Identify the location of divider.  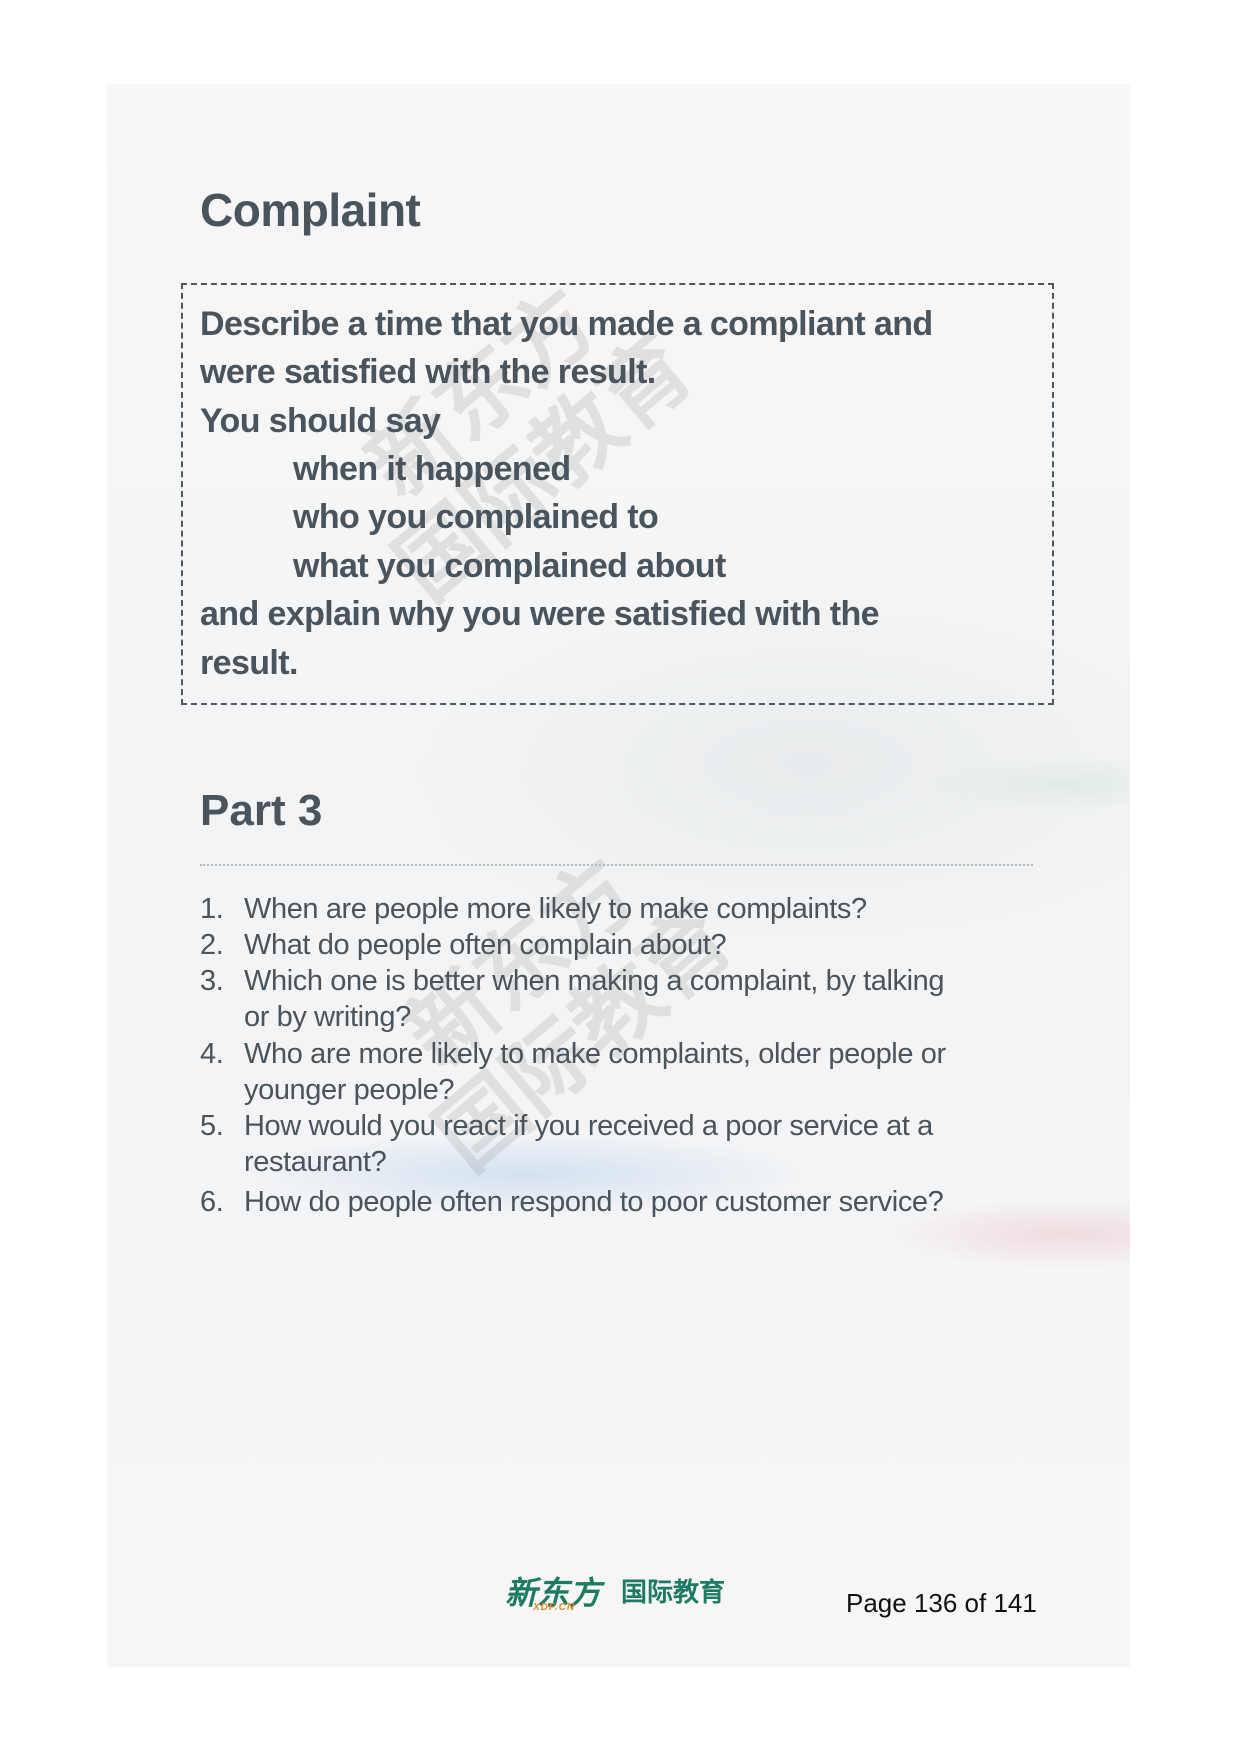
(616, 865).